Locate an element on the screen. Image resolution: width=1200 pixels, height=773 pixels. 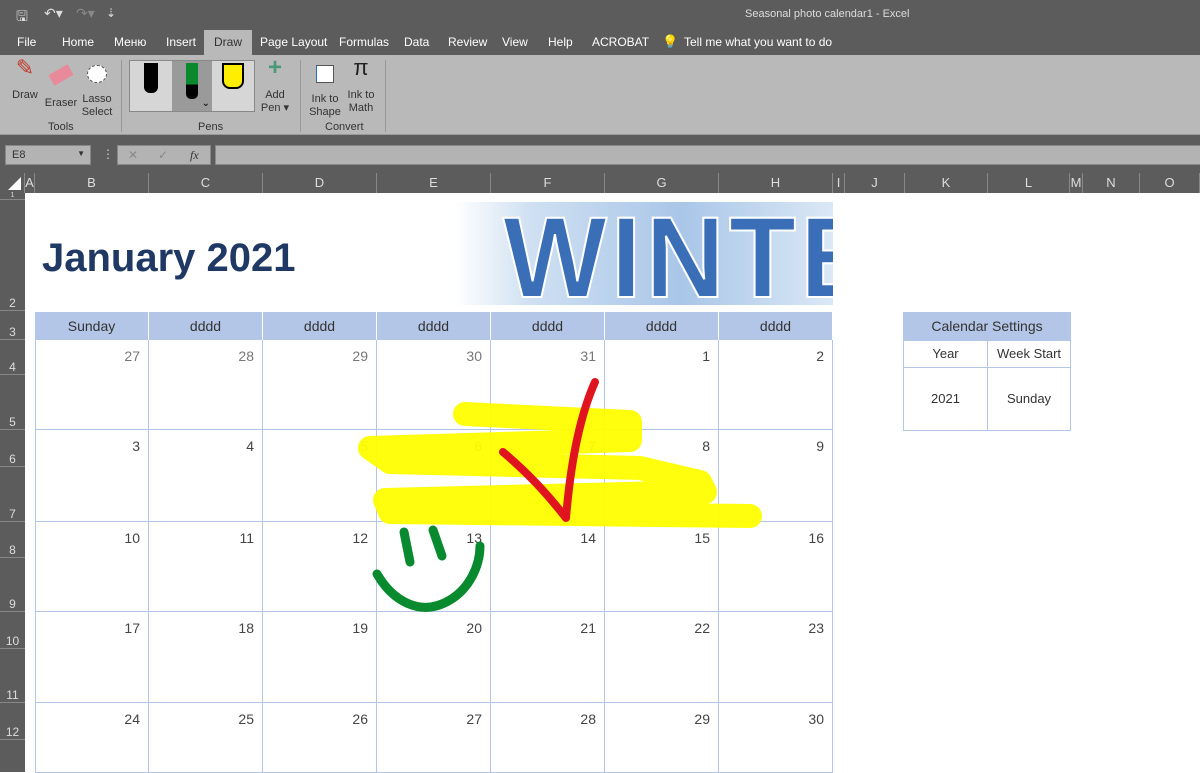
tab-draw: Draw is located at coordinates (228, 42).